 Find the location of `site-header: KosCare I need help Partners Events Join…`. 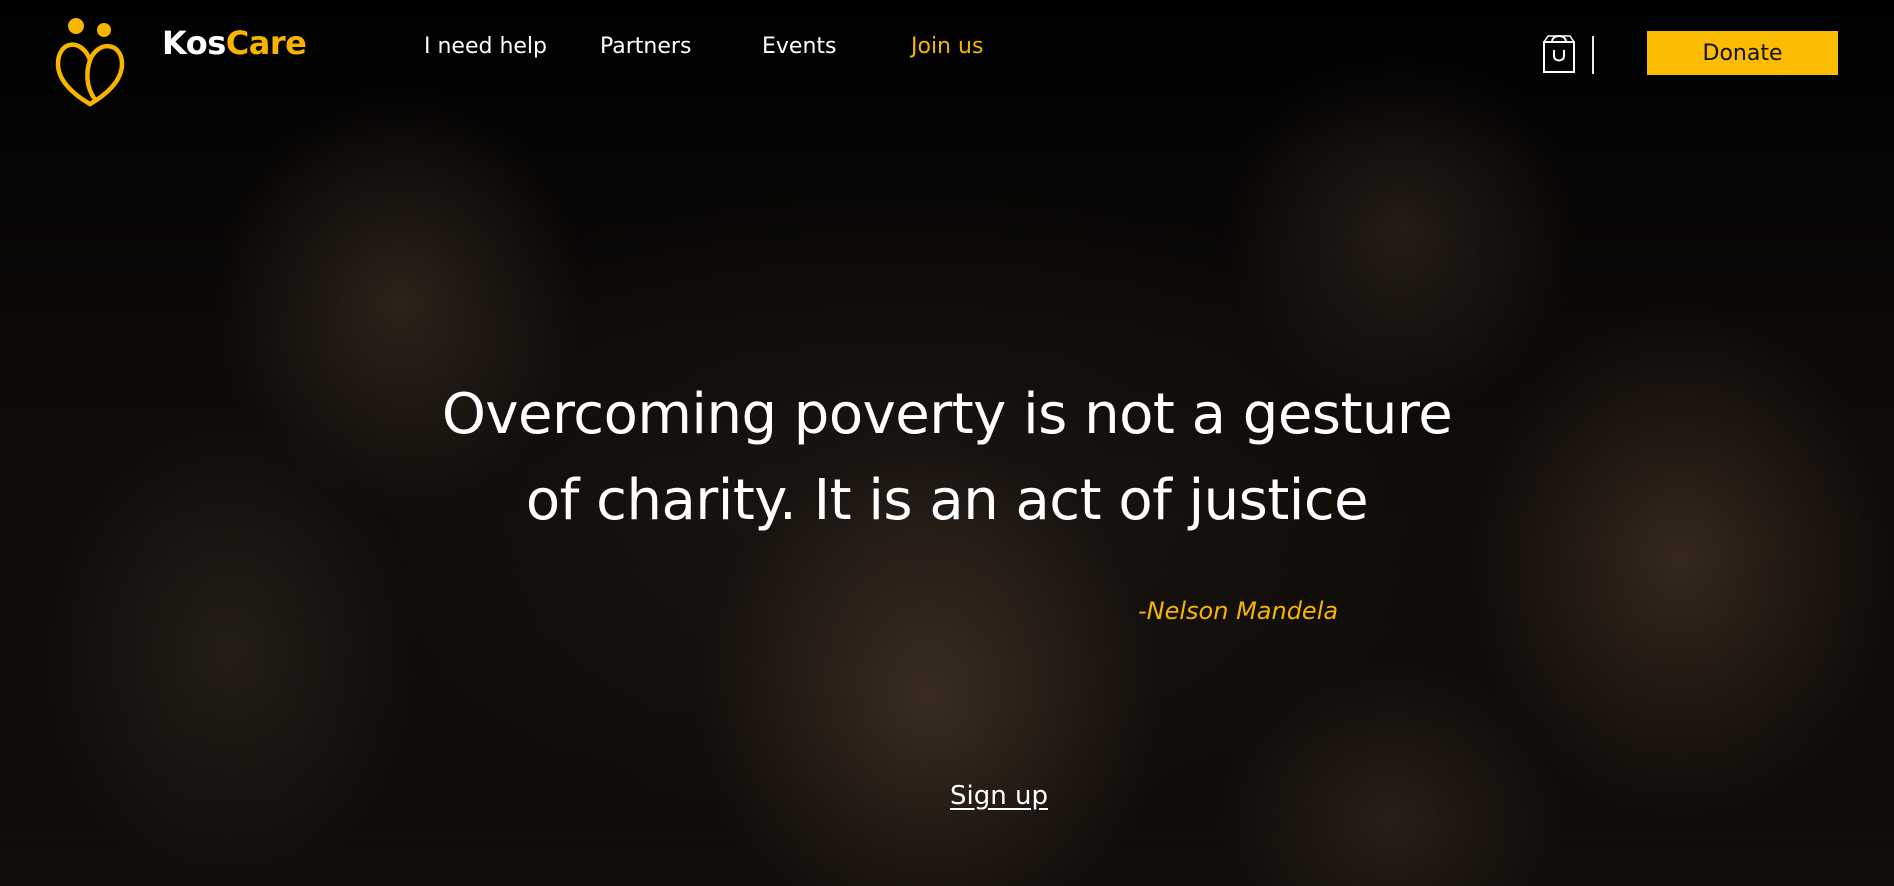

site-header: KosCare I need help Partners Events Join… is located at coordinates (947, 55).